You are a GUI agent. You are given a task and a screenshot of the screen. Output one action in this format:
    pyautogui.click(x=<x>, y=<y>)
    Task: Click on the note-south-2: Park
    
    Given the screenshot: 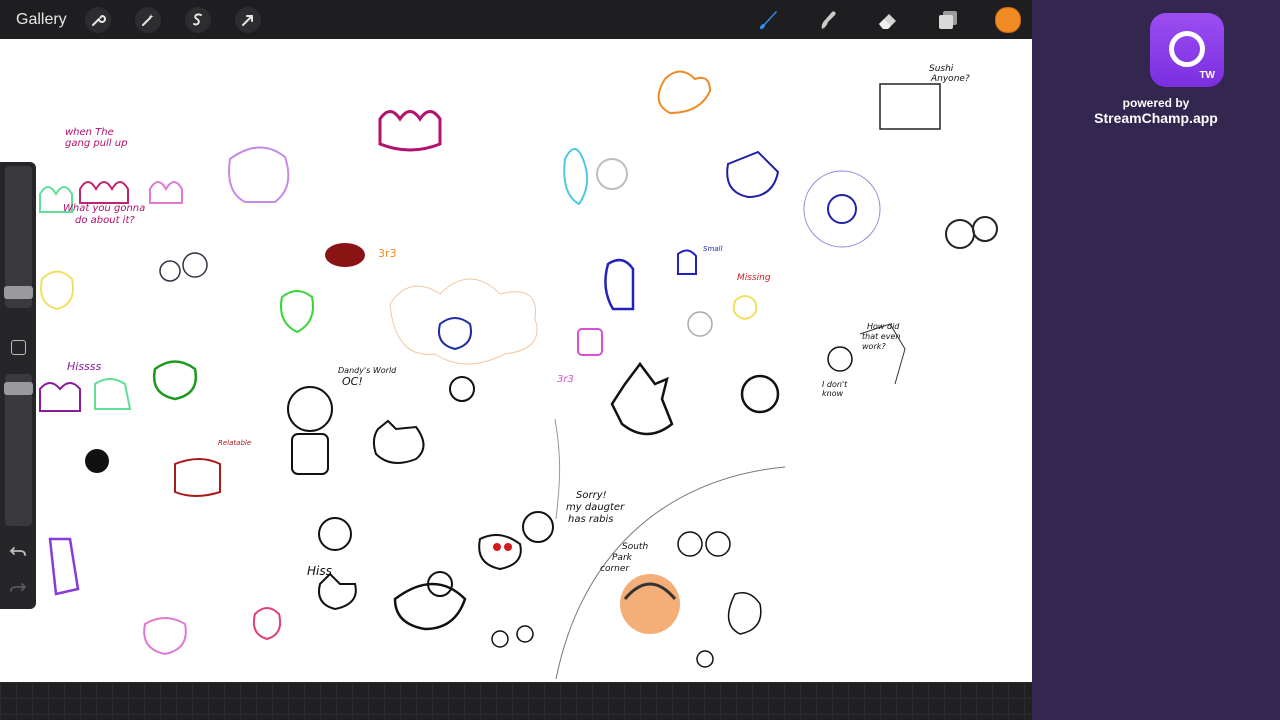 What is the action you would take?
    pyautogui.click(x=622, y=558)
    